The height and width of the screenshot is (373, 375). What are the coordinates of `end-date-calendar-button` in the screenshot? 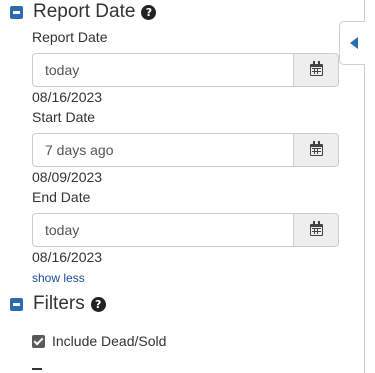 It's located at (316, 230).